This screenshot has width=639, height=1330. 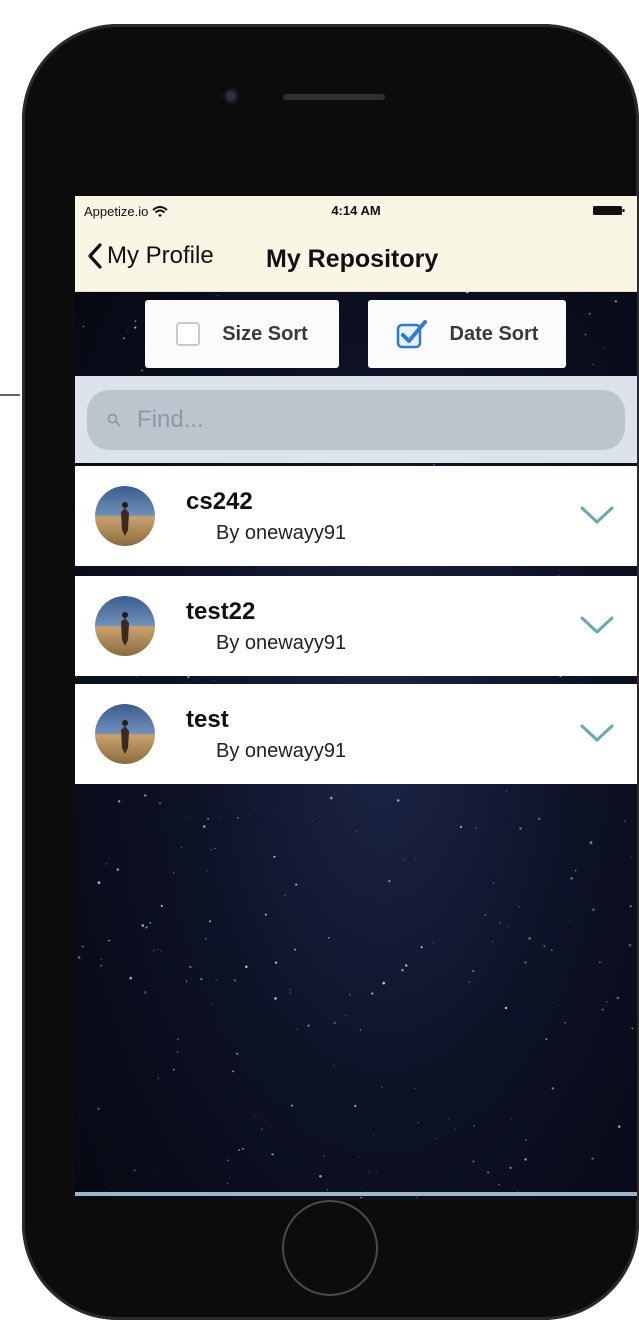 I want to click on camera, so click(x=231, y=96).